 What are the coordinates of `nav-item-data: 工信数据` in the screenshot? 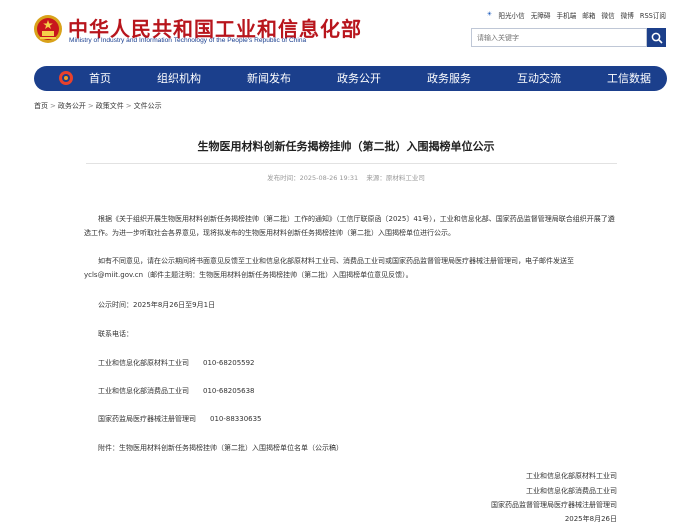 It's located at (629, 78).